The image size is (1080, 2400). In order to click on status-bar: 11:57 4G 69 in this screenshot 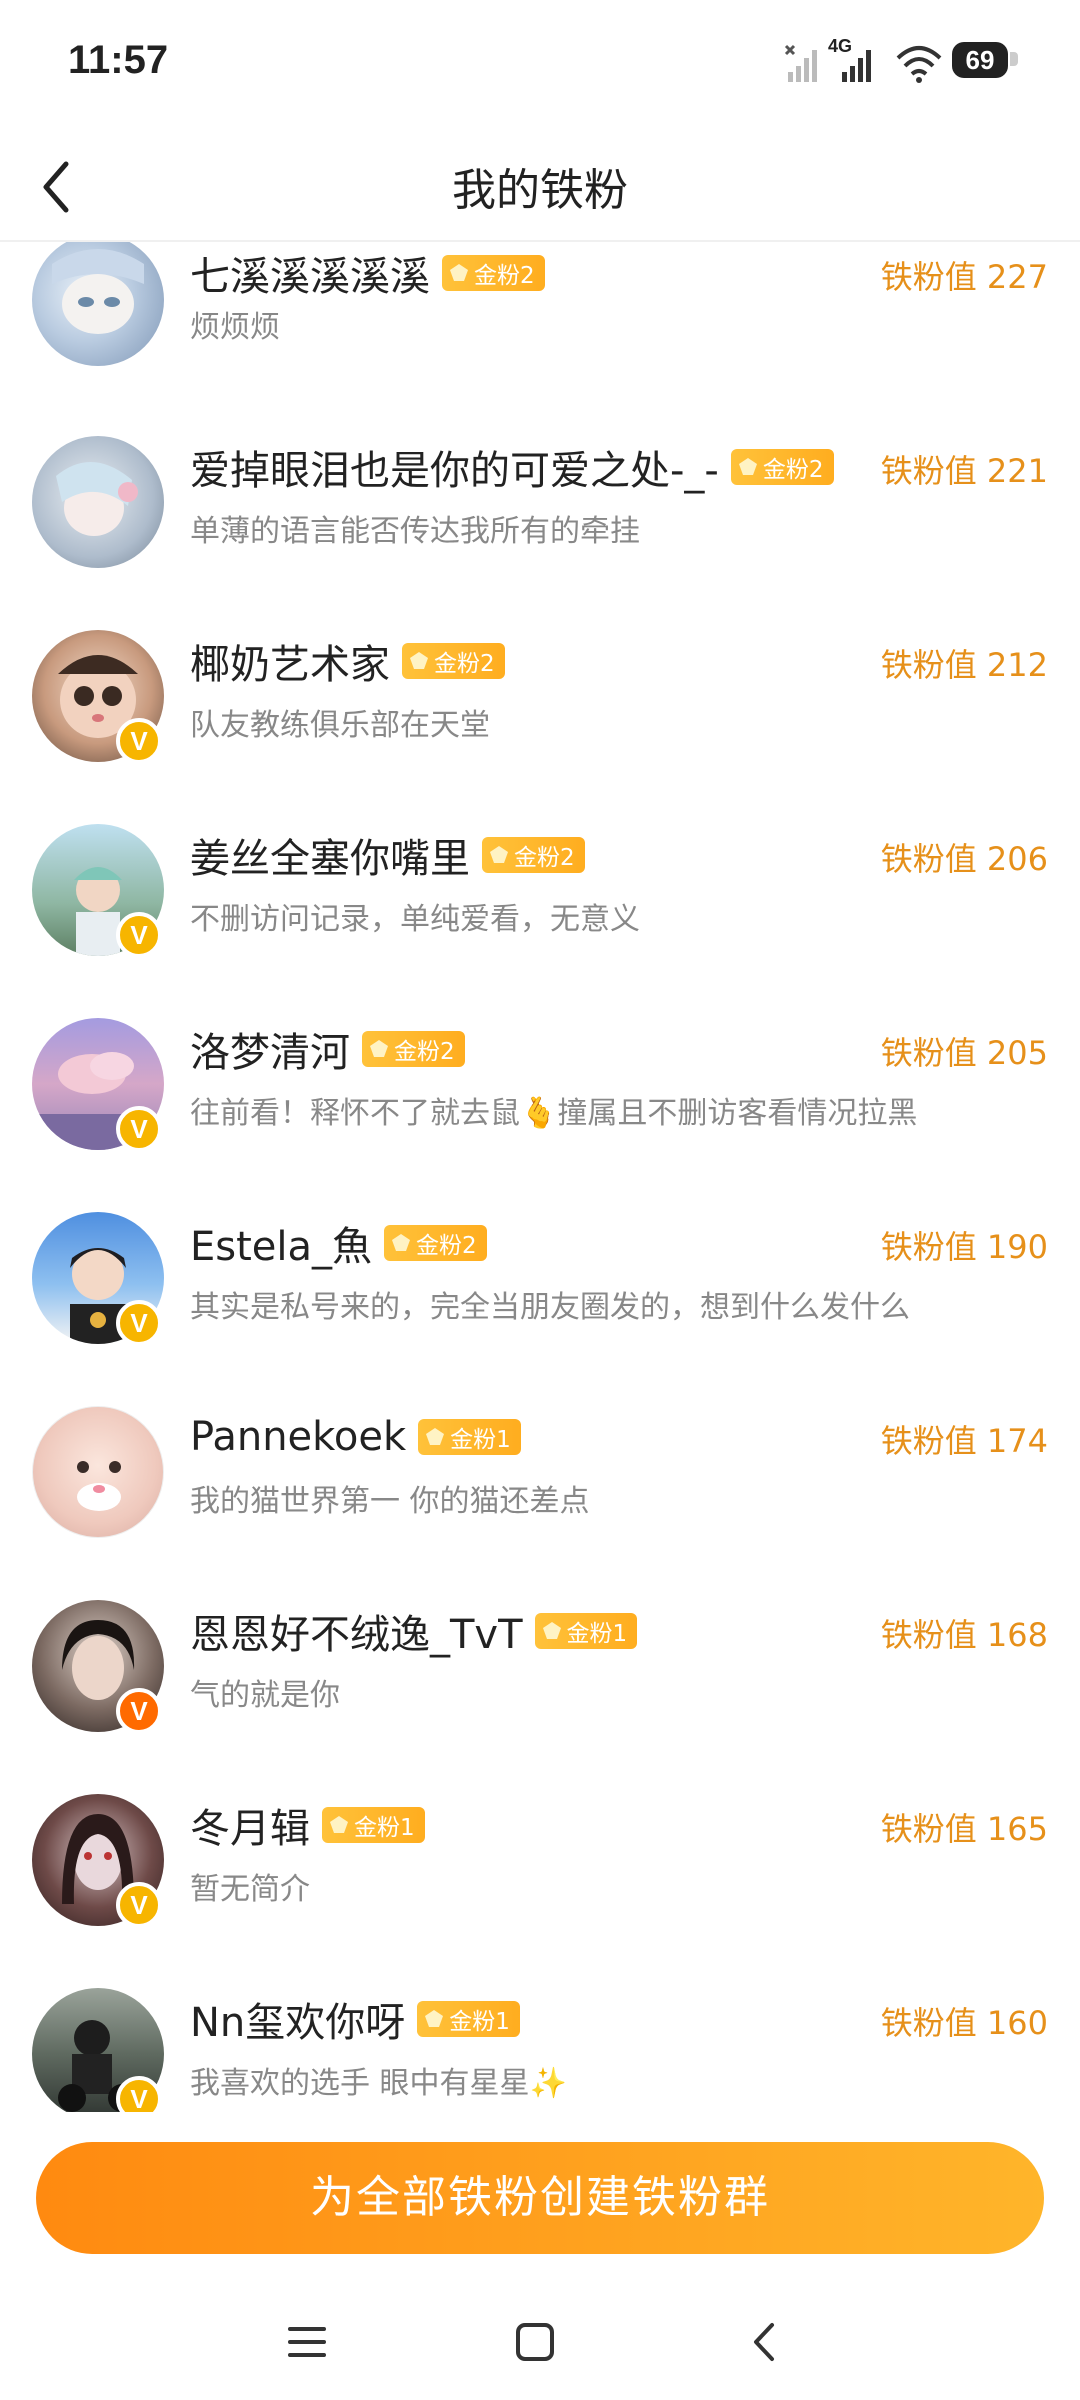, I will do `click(540, 65)`.